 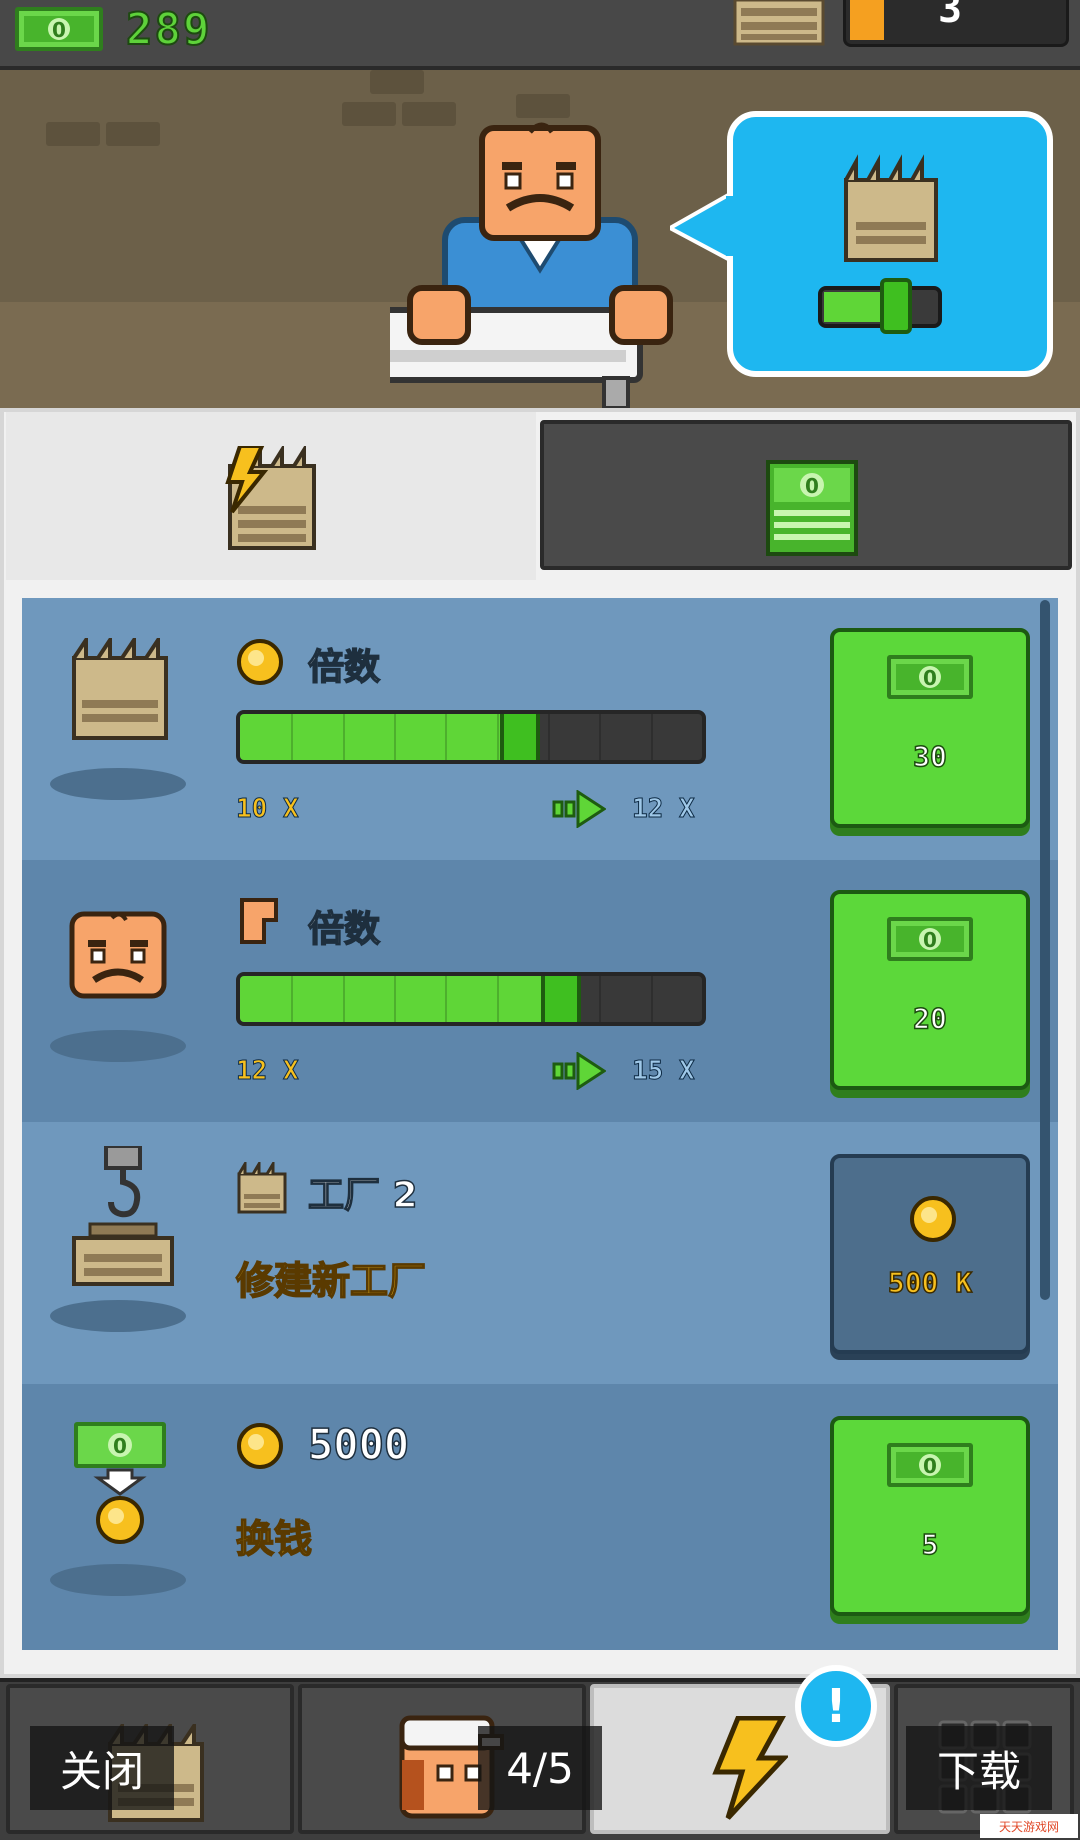 What do you see at coordinates (929, 756) in the screenshot?
I see `buy-cost: 30` at bounding box center [929, 756].